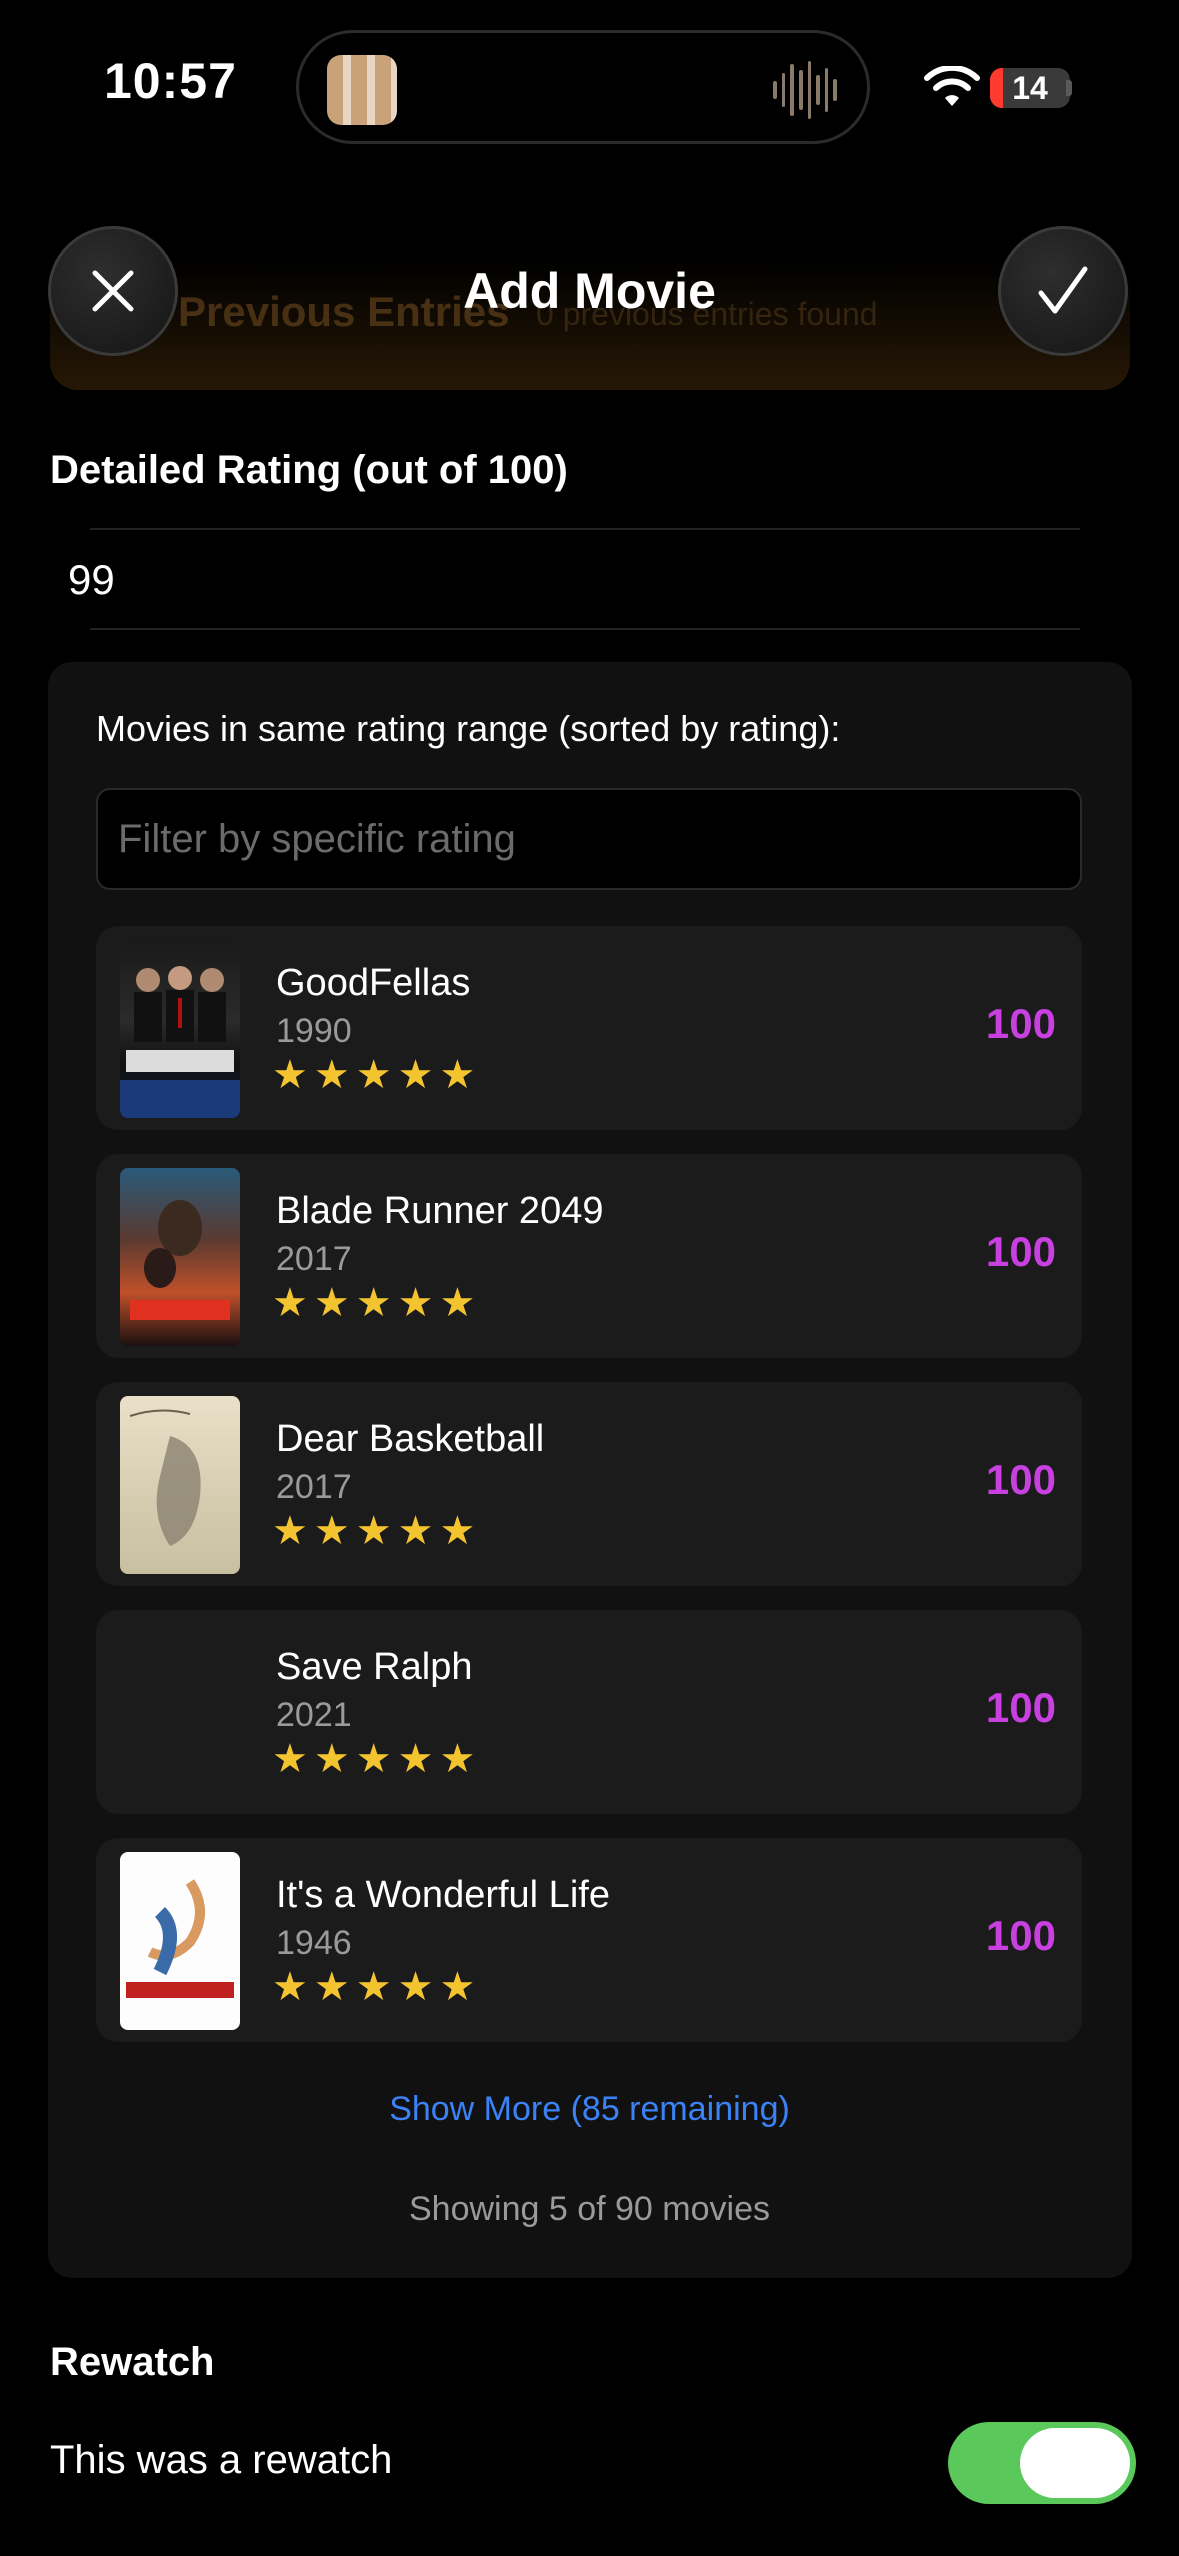 The width and height of the screenshot is (1179, 2556). Describe the element at coordinates (589, 839) in the screenshot. I see `rating-filter-input` at that location.